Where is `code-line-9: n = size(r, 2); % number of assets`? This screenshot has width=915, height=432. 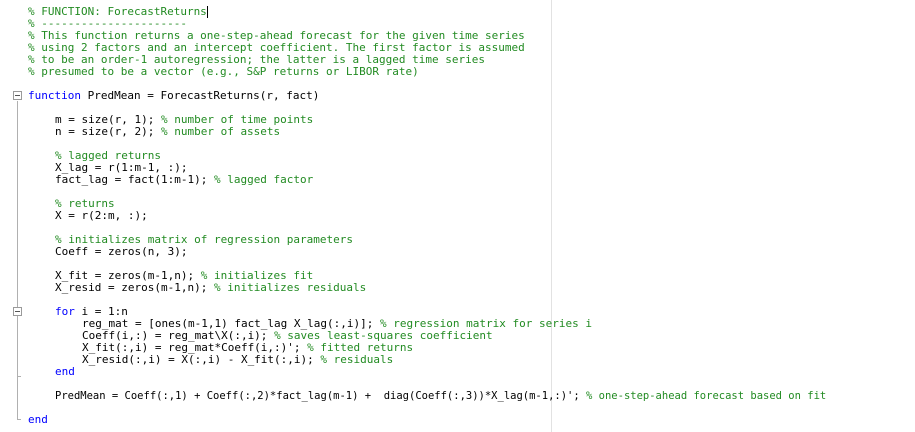 code-line-9: n = size(r, 2); % number of assets is located at coordinates (167, 132).